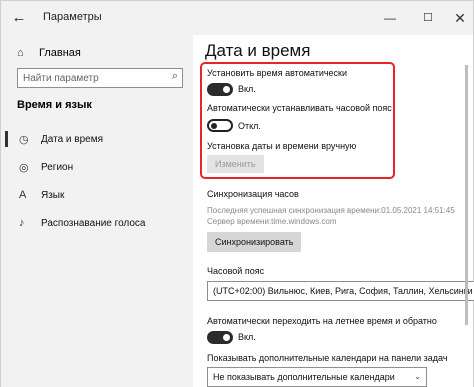 The image size is (474, 387). What do you see at coordinates (220, 89) in the screenshot?
I see `auto-time-toggle` at bounding box center [220, 89].